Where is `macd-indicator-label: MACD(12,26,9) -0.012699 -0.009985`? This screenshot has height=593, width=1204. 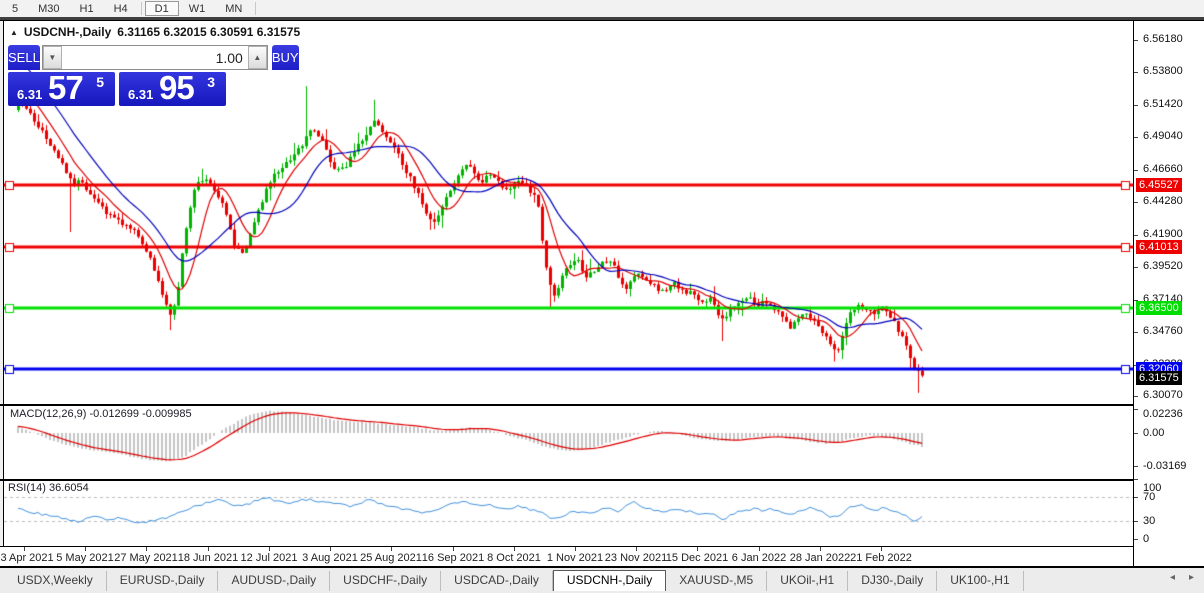 macd-indicator-label: MACD(12,26,9) -0.012699 -0.009985 is located at coordinates (101, 414).